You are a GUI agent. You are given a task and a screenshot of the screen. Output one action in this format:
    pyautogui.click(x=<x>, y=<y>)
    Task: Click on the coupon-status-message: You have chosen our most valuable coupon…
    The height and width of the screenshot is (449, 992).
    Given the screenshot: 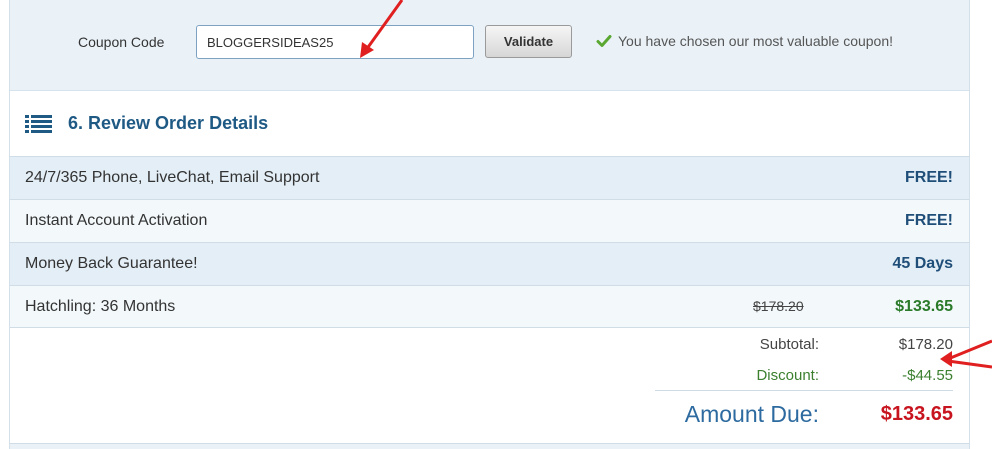 What is the action you would take?
    pyautogui.click(x=744, y=41)
    